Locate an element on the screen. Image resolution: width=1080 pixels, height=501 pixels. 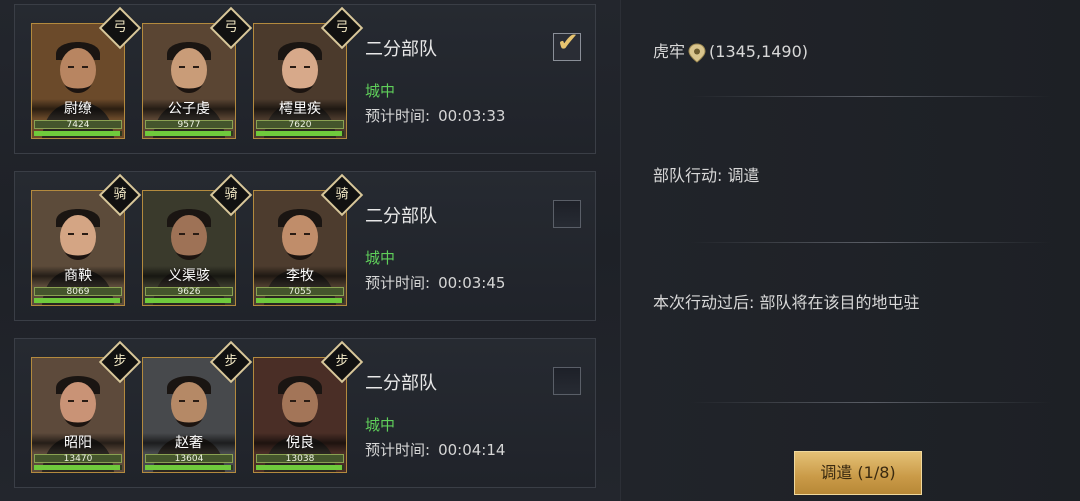
eta-time: 00:03:33 is located at coordinates (472, 116).